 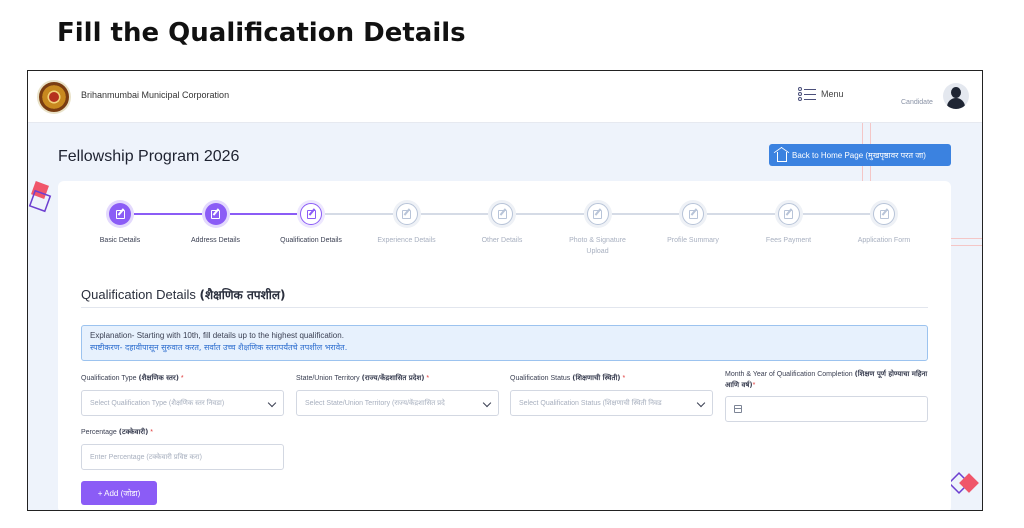 I want to click on page-title: Fellowship Program 2026, so click(x=149, y=156).